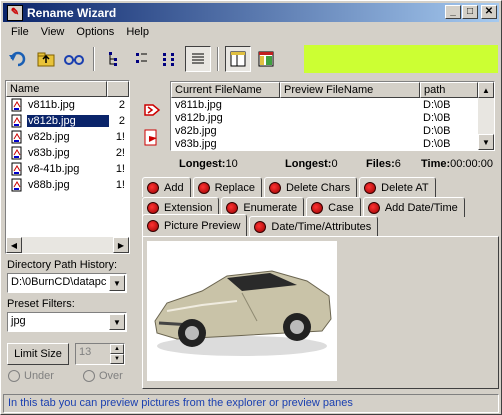 This screenshot has width=502, height=415. What do you see at coordinates (195, 225) in the screenshot?
I see `tab-picture-preview: Picture Preview` at bounding box center [195, 225].